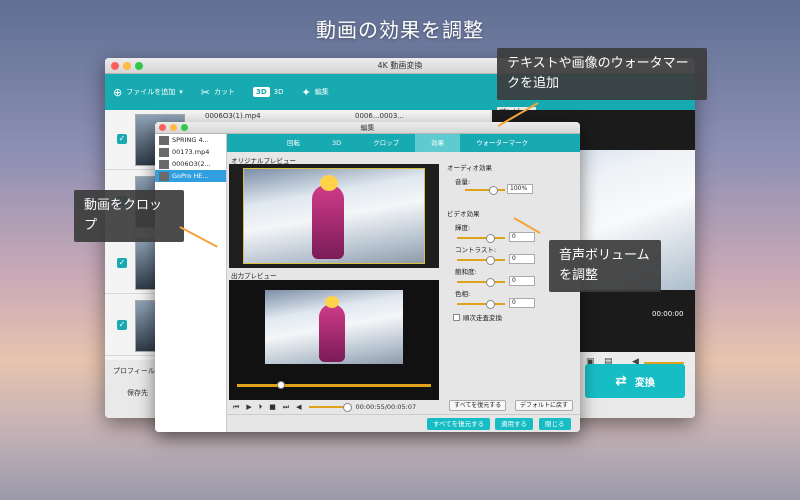 This screenshot has height=500, width=800. I want to click on next-icon: ⏭, so click(286, 407).